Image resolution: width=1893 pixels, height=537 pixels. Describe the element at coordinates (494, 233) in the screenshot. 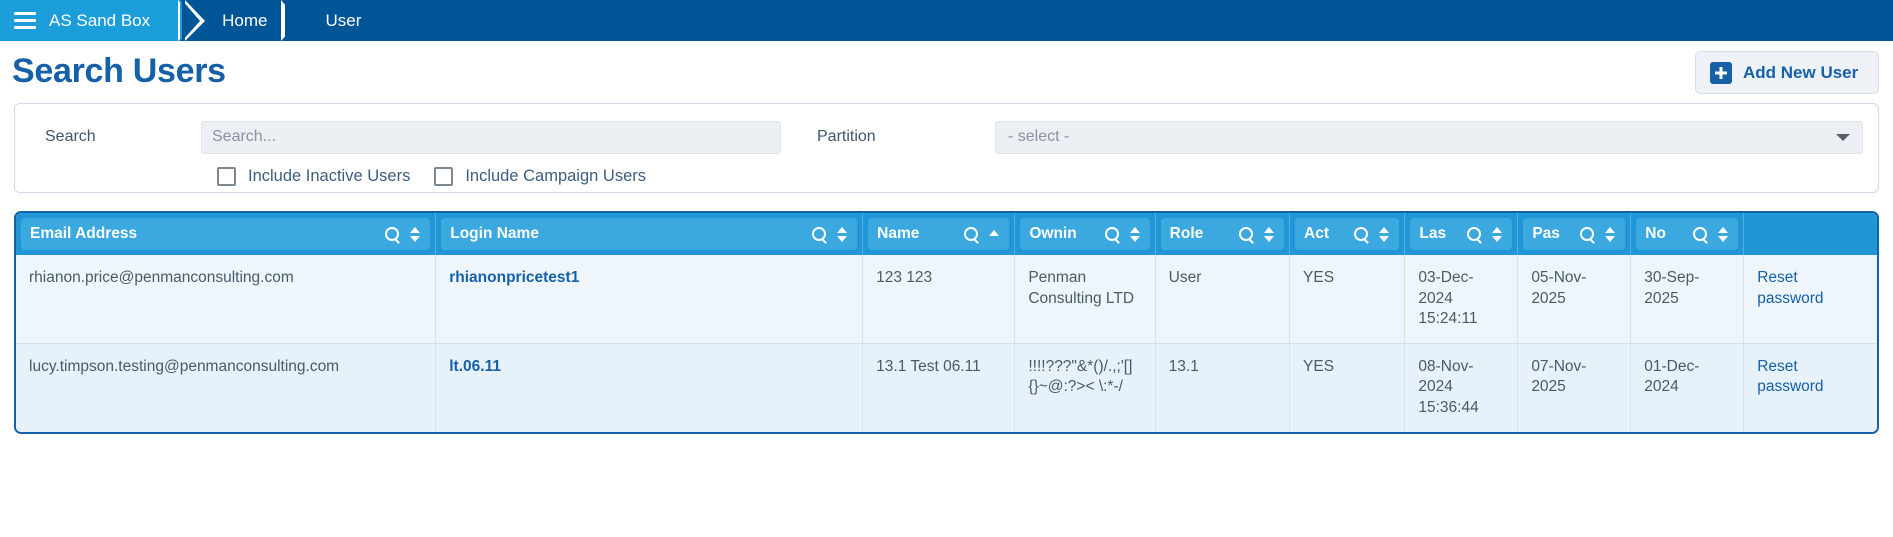

I see `column-label: Login Name` at that location.